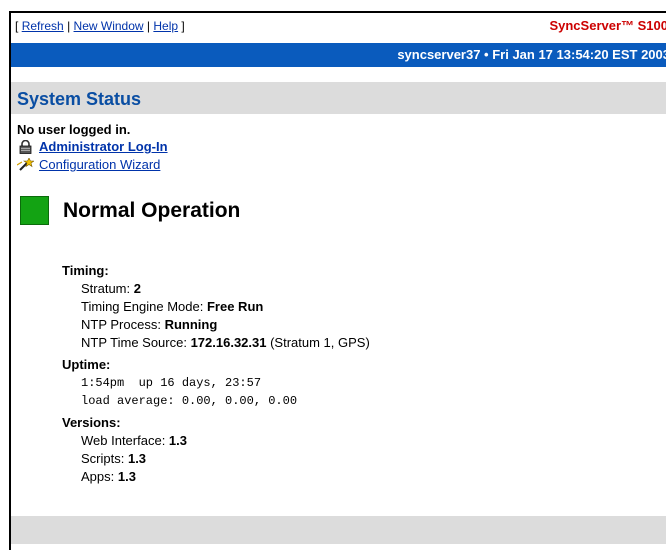 Image resolution: width=666 pixels, height=550 pixels. I want to click on ntp-process-value: Running, so click(191, 324).